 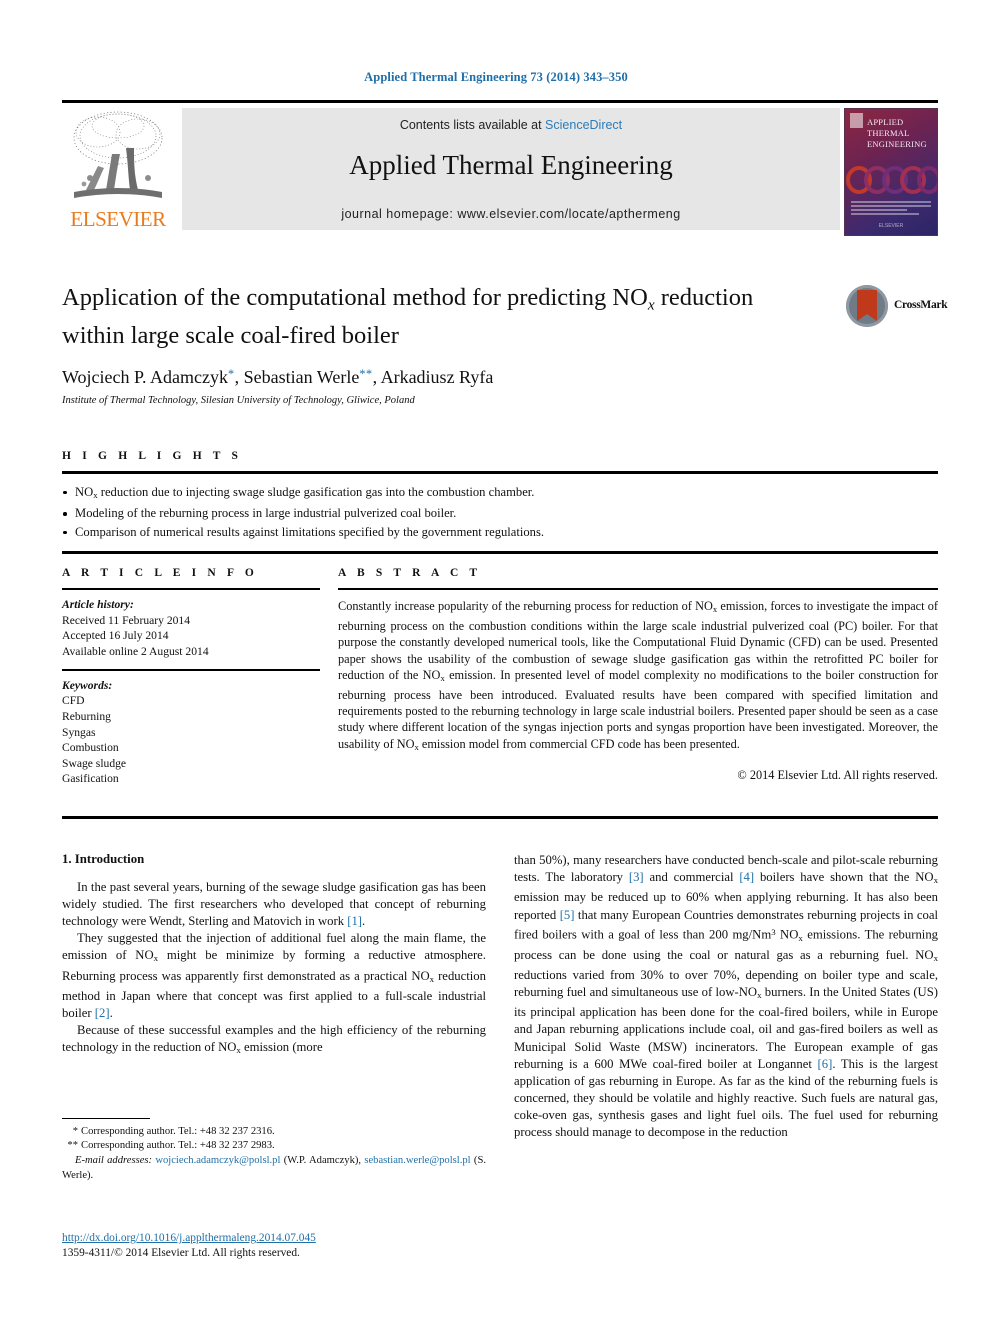 What do you see at coordinates (704, 297) in the screenshot?
I see `title-line1-b: reduction` at bounding box center [704, 297].